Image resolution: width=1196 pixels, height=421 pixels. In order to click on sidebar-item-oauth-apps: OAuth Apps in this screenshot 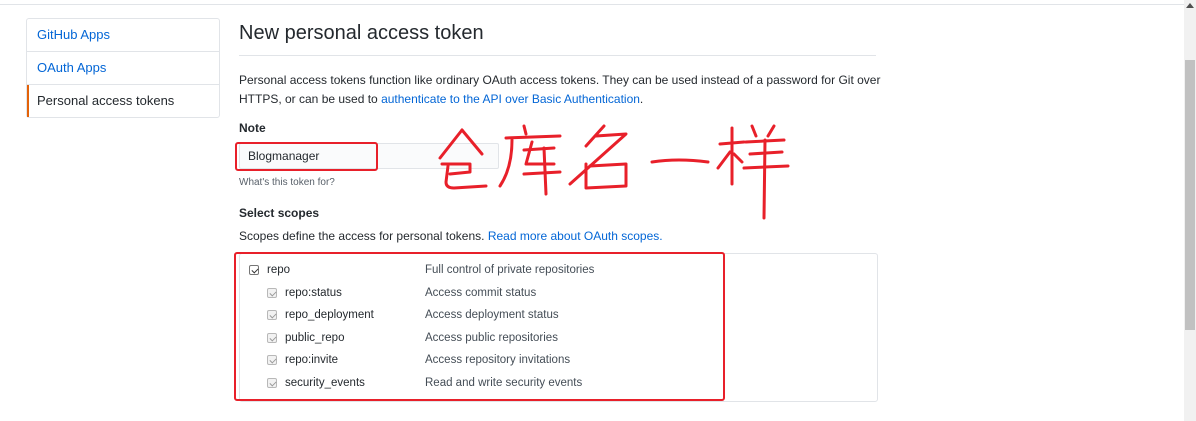, I will do `click(123, 68)`.